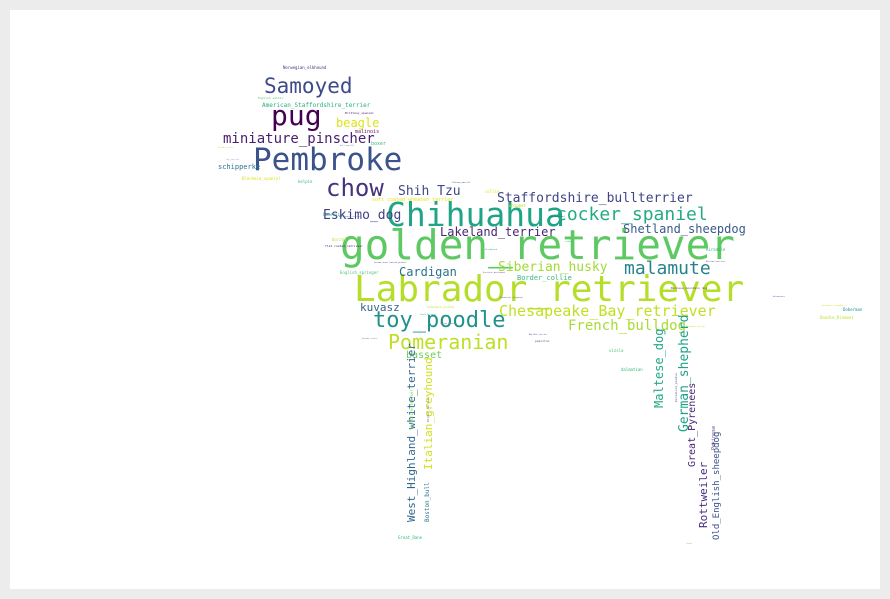 This screenshot has height=599, width=890. I want to click on word-doberman: Doberman, so click(853, 309).